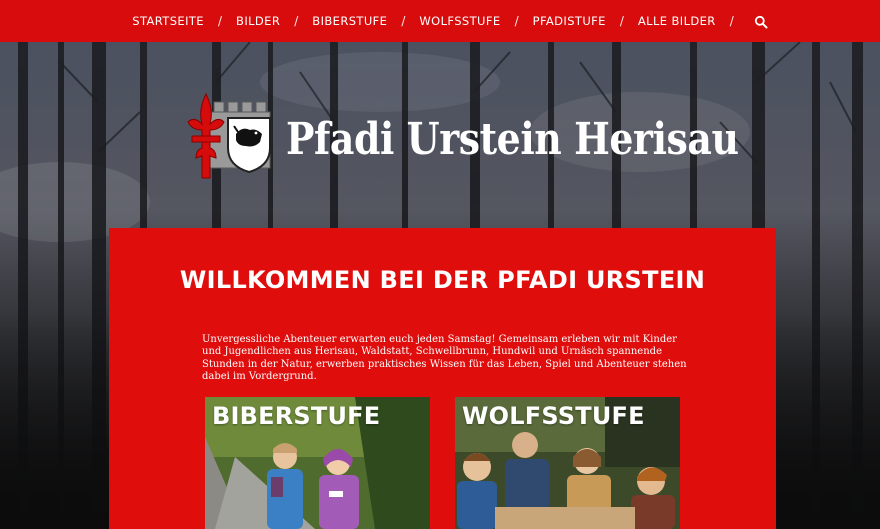  What do you see at coordinates (317, 463) in the screenshot?
I see `card-biberstufe: BIBERSTUFE` at bounding box center [317, 463].